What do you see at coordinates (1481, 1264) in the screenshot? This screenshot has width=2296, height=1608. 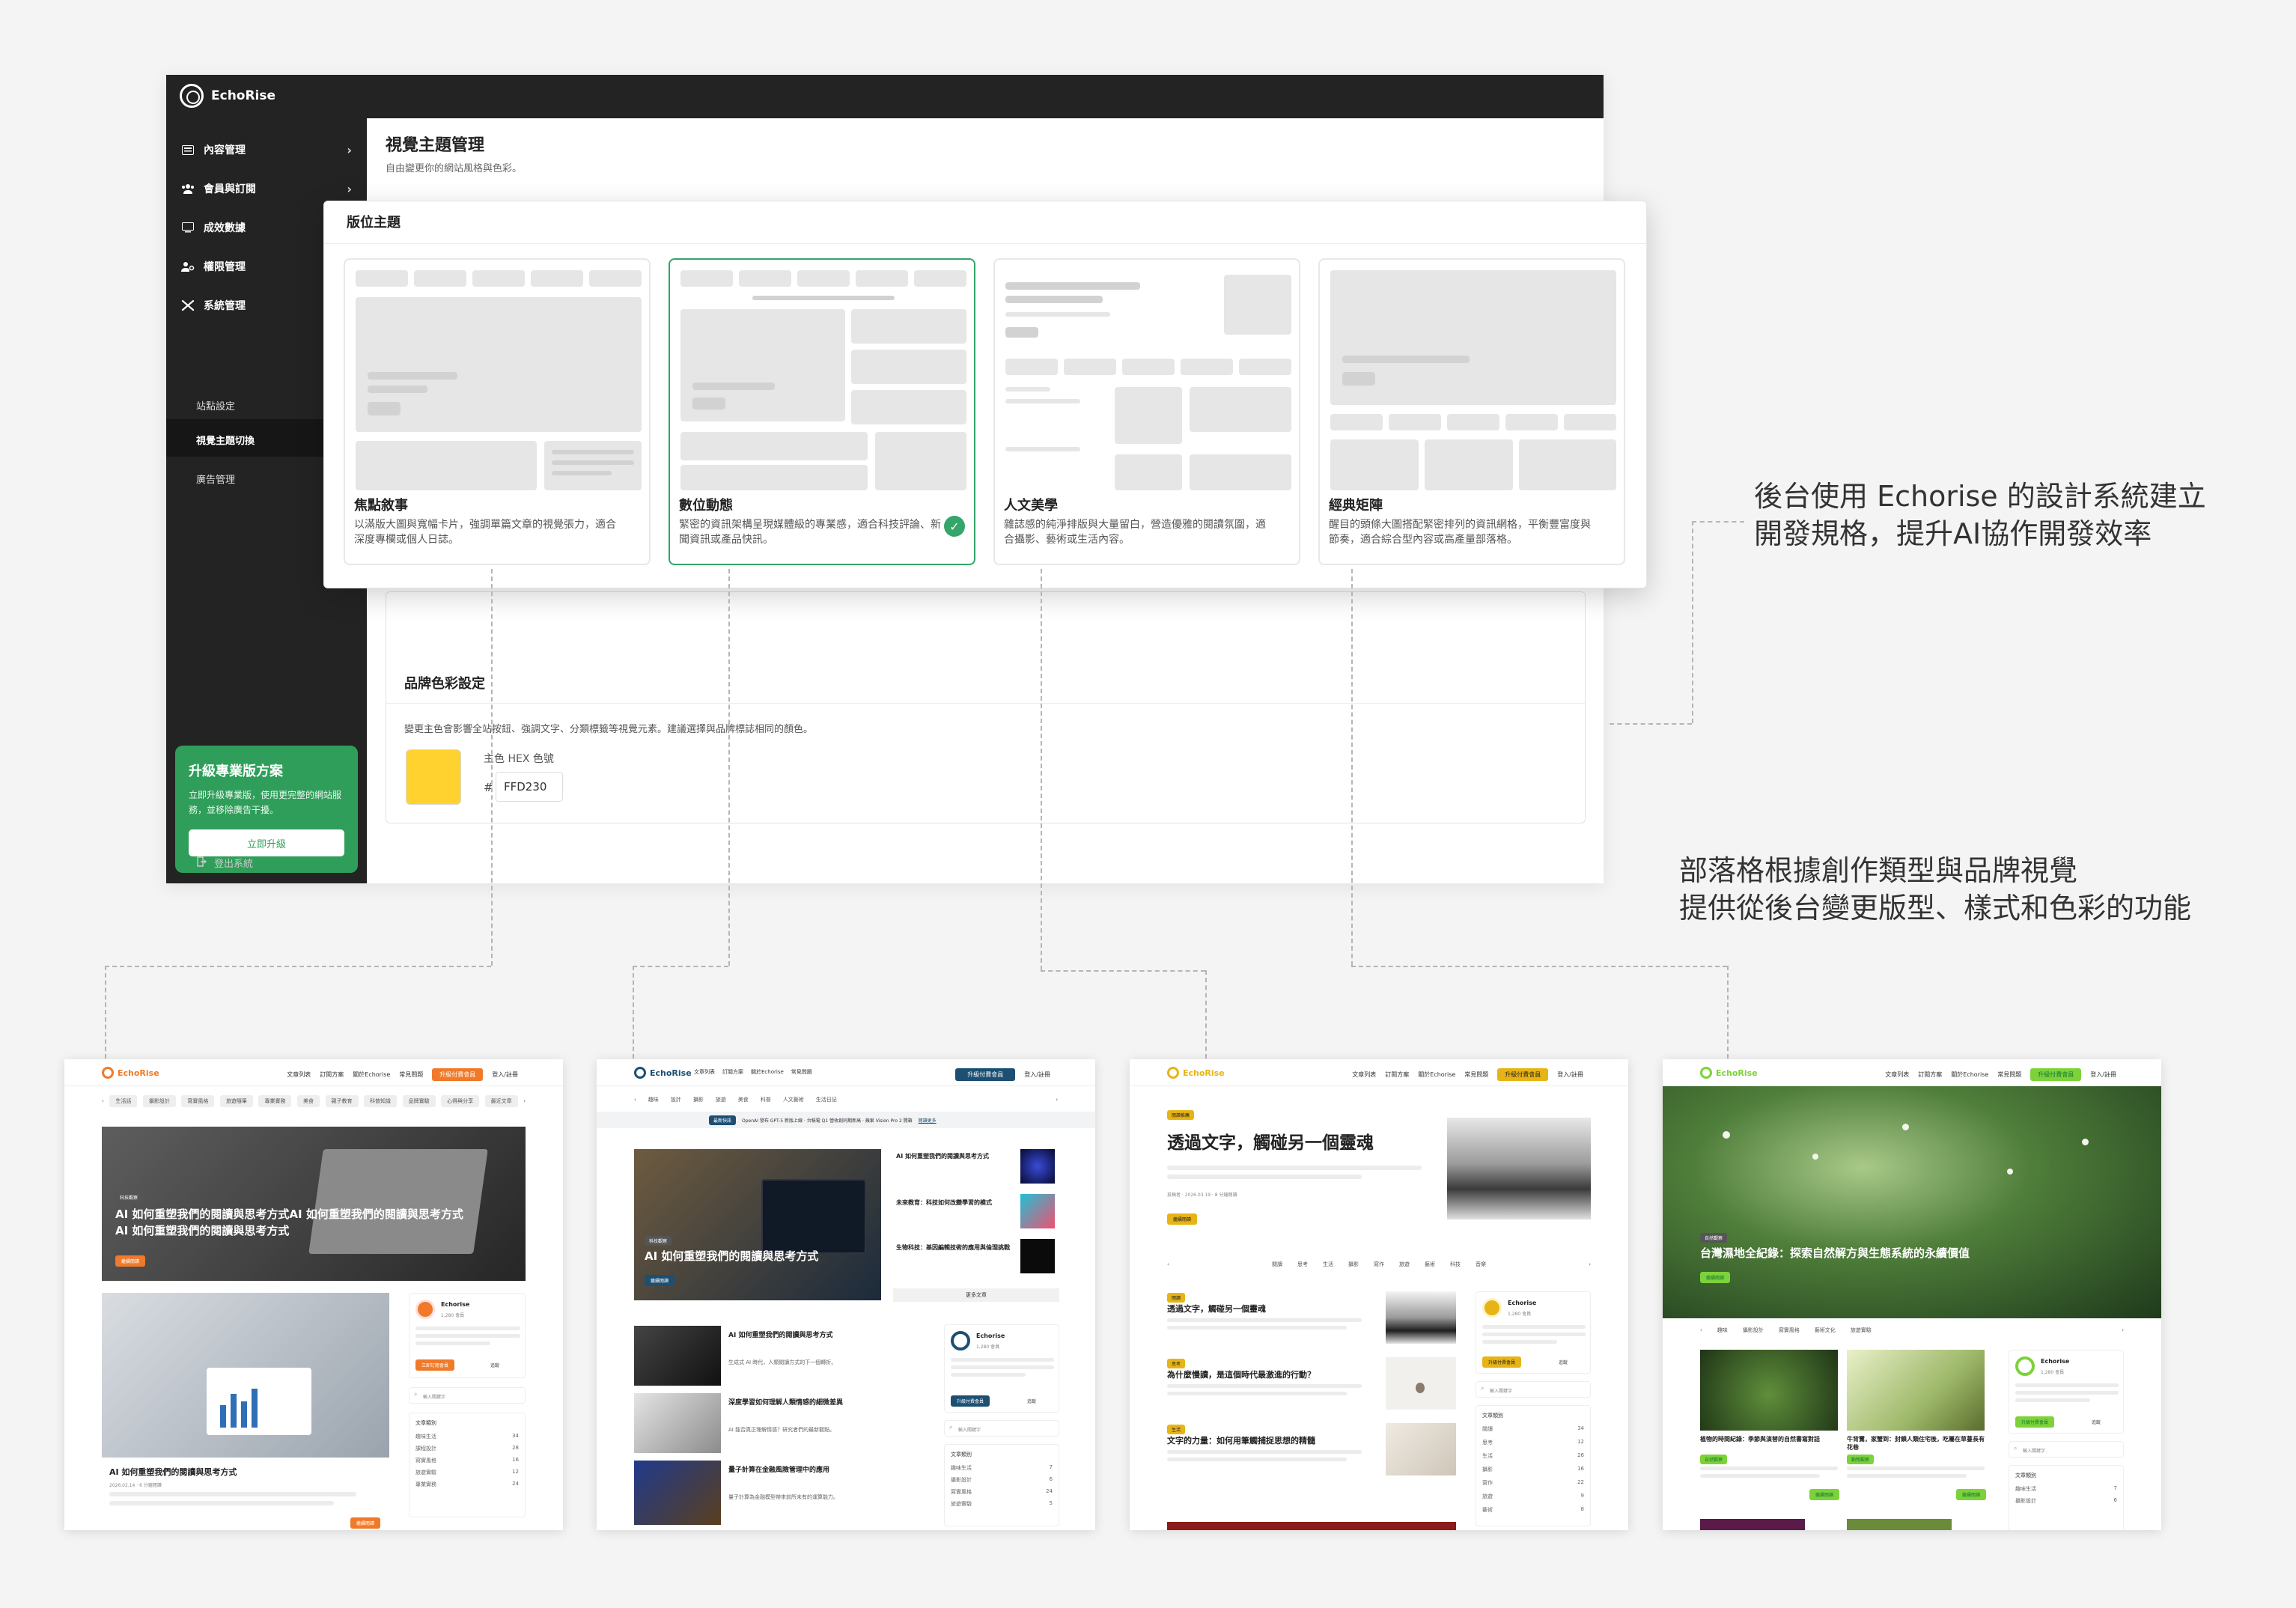 I see `category-chip: 音樂` at bounding box center [1481, 1264].